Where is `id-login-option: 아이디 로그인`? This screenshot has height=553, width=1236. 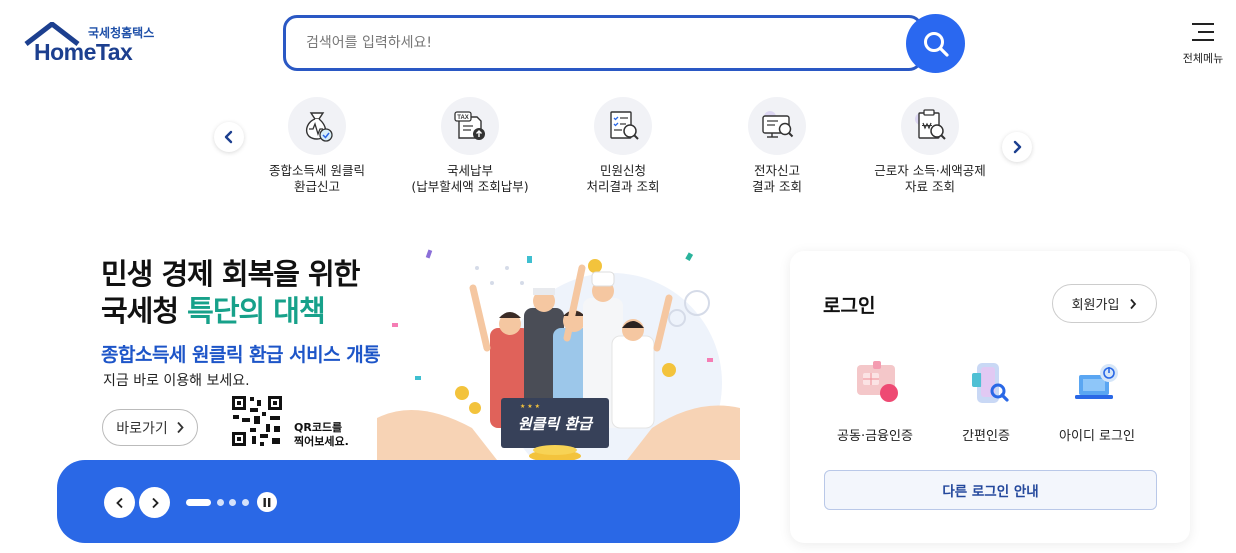 id-login-option: 아이디 로그인 is located at coordinates (1097, 401).